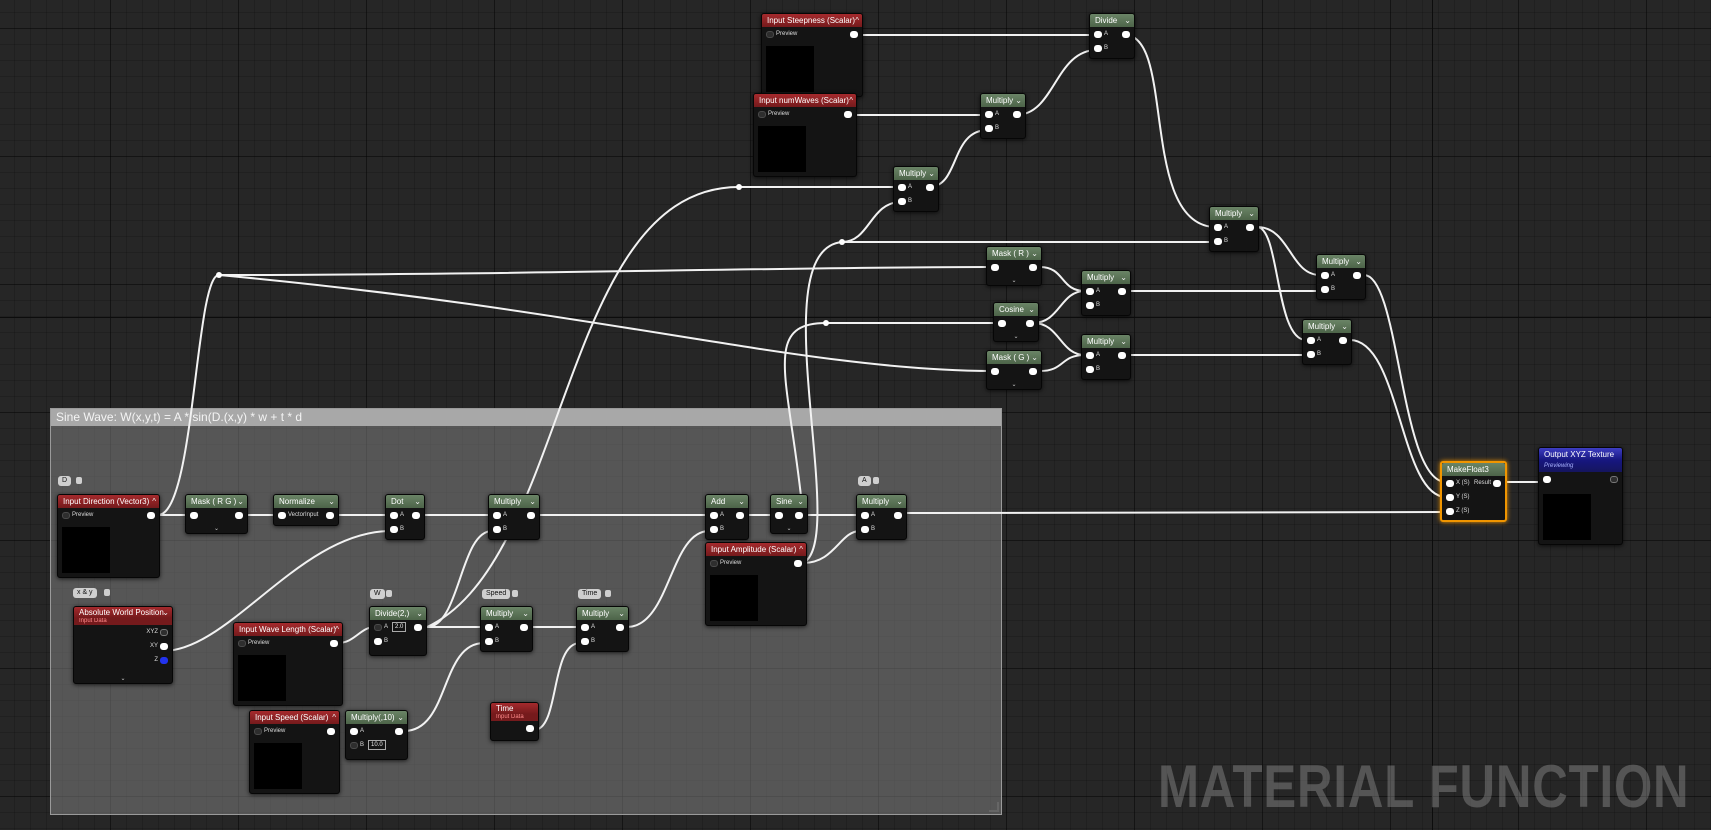  Describe the element at coordinates (399, 627) in the screenshot. I see `constant-value-box: 2.0` at that location.